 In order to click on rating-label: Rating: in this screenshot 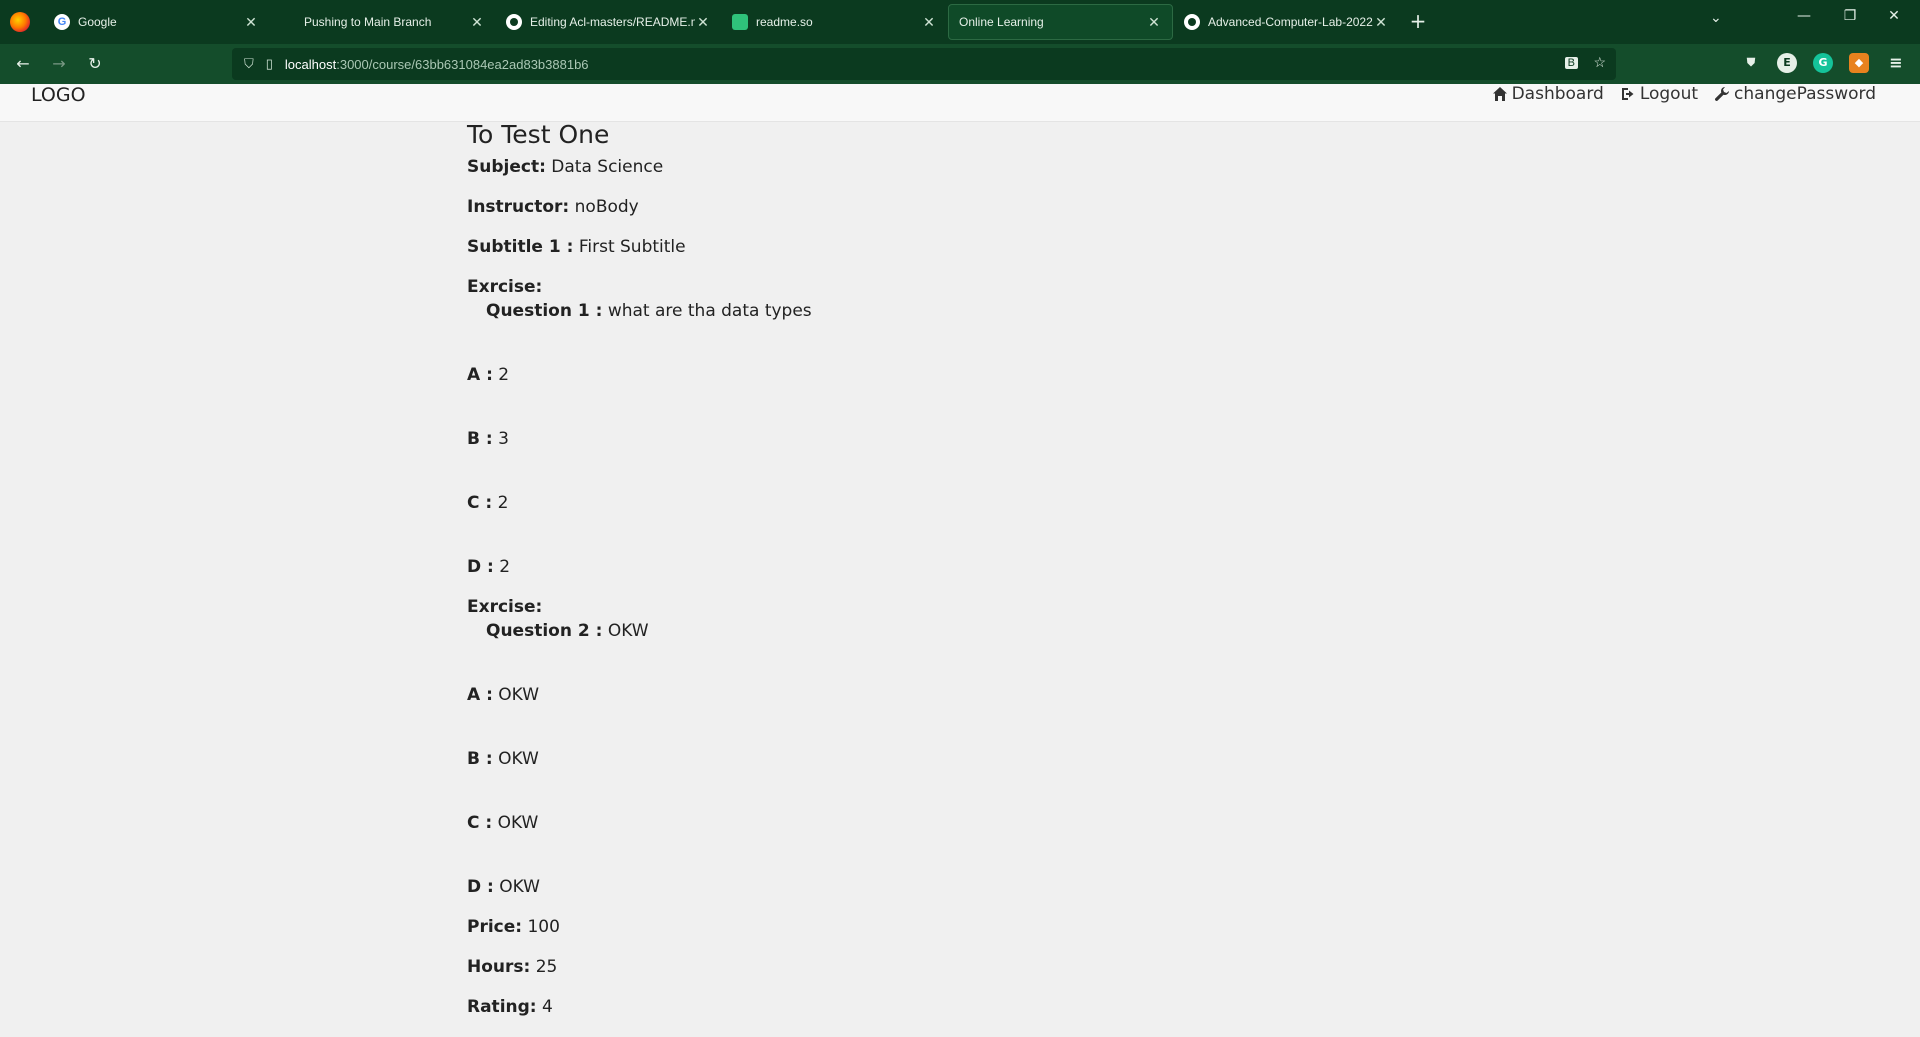, I will do `click(502, 1007)`.